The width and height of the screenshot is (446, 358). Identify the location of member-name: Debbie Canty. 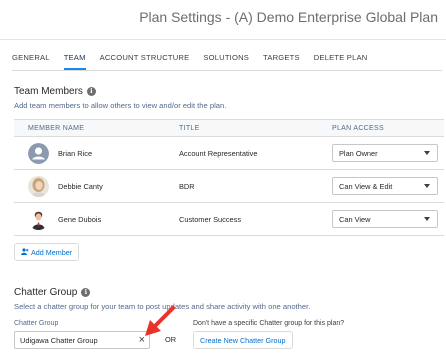
(80, 186).